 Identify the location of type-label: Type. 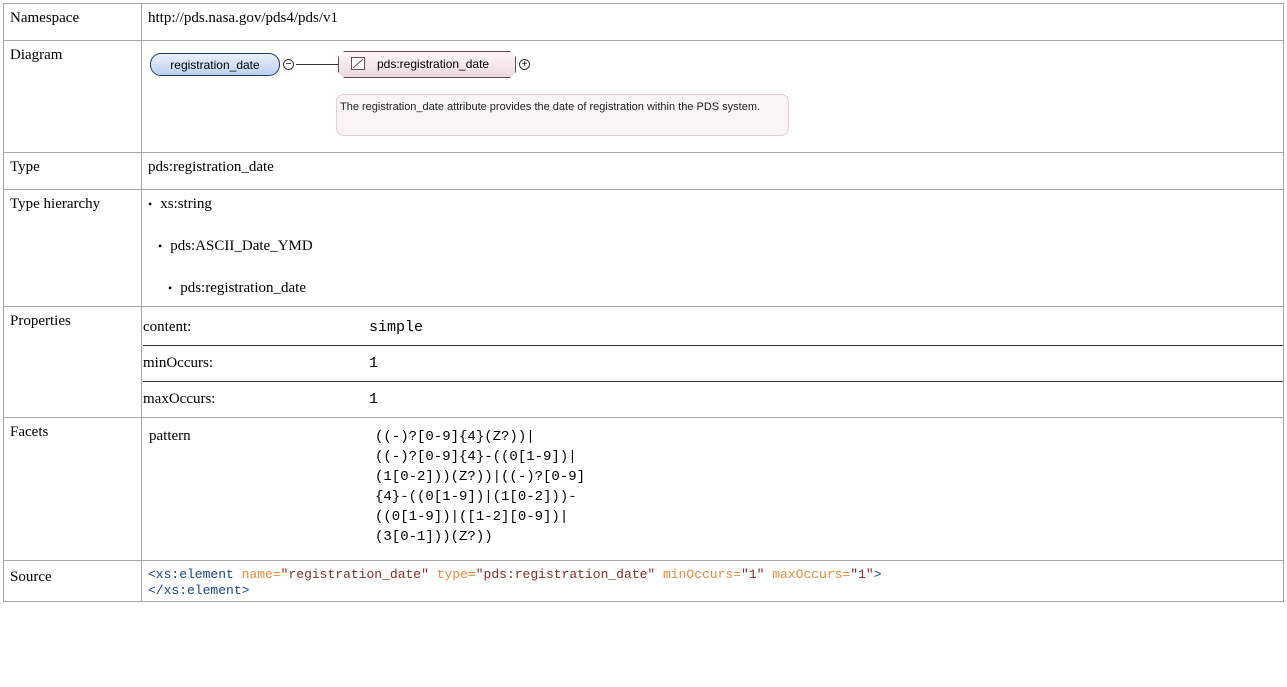
(72, 171).